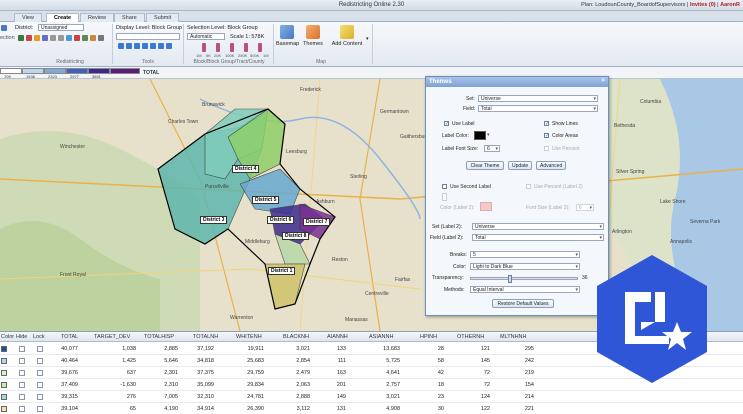  I want to click on invites-link: Invites (0), so click(703, 5).